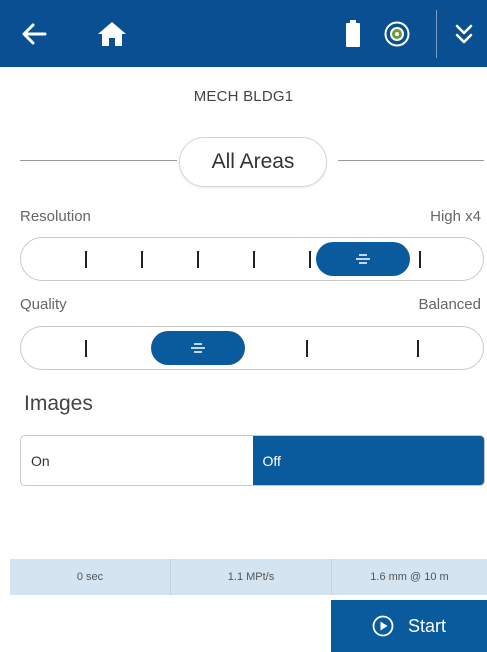 The image size is (487, 652). I want to click on quality-label: Quality, so click(43, 304).